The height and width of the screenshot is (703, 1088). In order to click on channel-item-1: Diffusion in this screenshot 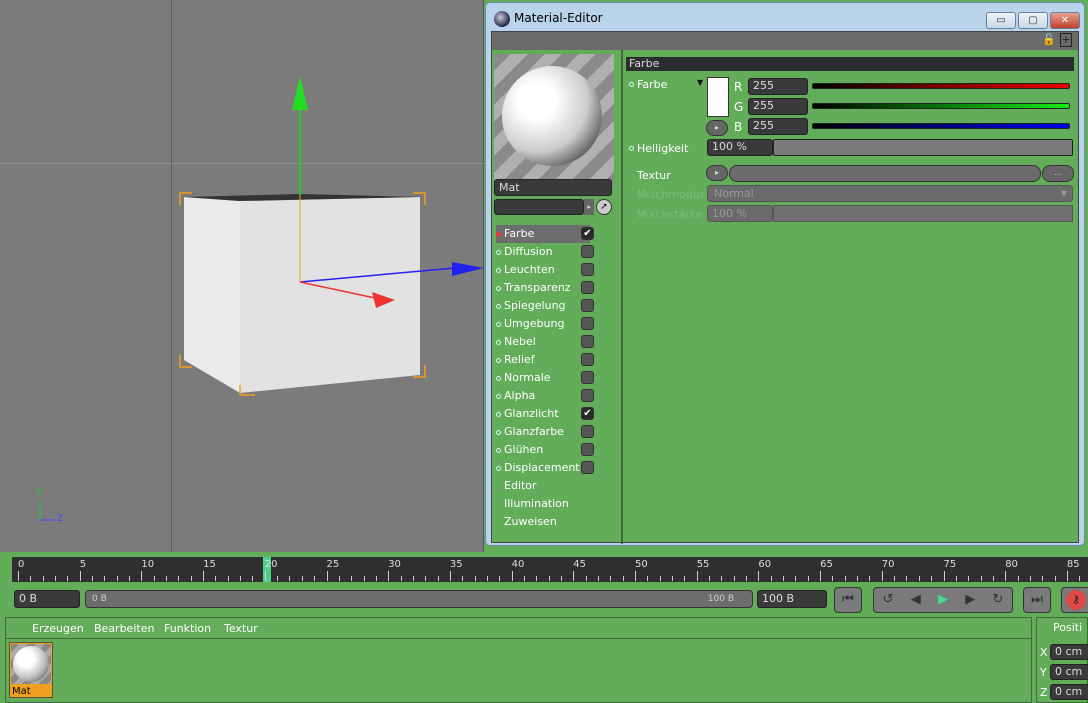, I will do `click(543, 252)`.